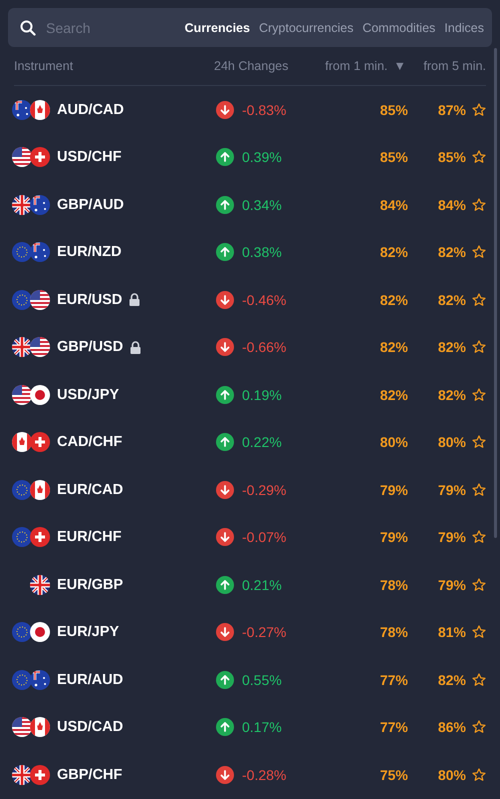  What do you see at coordinates (90, 490) in the screenshot?
I see `instrument-name: EUR/CAD` at bounding box center [90, 490].